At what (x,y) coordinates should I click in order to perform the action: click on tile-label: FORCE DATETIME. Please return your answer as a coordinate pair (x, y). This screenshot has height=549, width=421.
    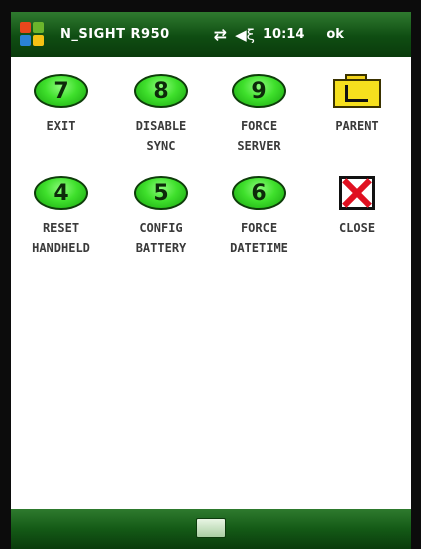
    Looking at the image, I should click on (259, 238).